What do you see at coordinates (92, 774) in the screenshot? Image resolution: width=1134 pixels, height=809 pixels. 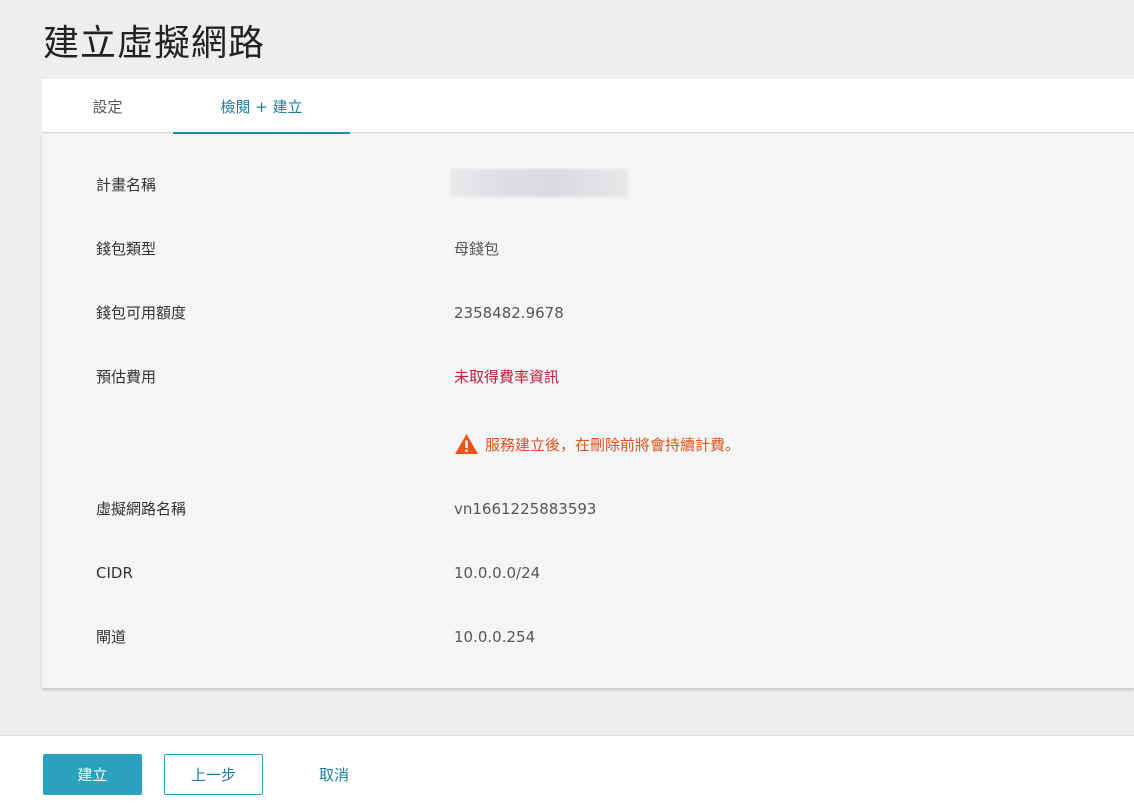 I see `create-button: 建立` at bounding box center [92, 774].